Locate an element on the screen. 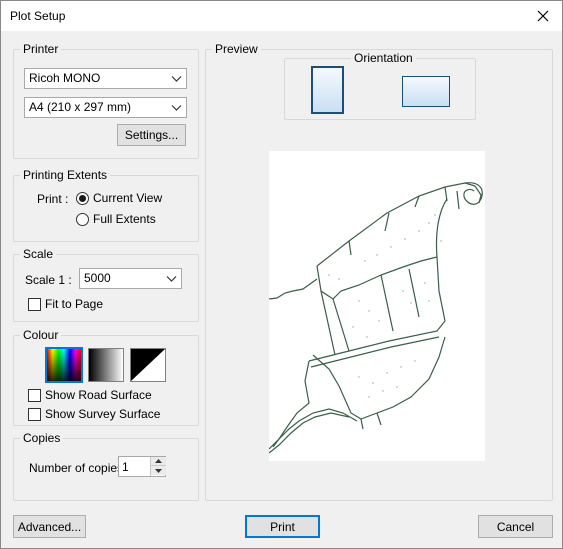 This screenshot has height=549, width=563. black-and-white-swatch is located at coordinates (148, 365).